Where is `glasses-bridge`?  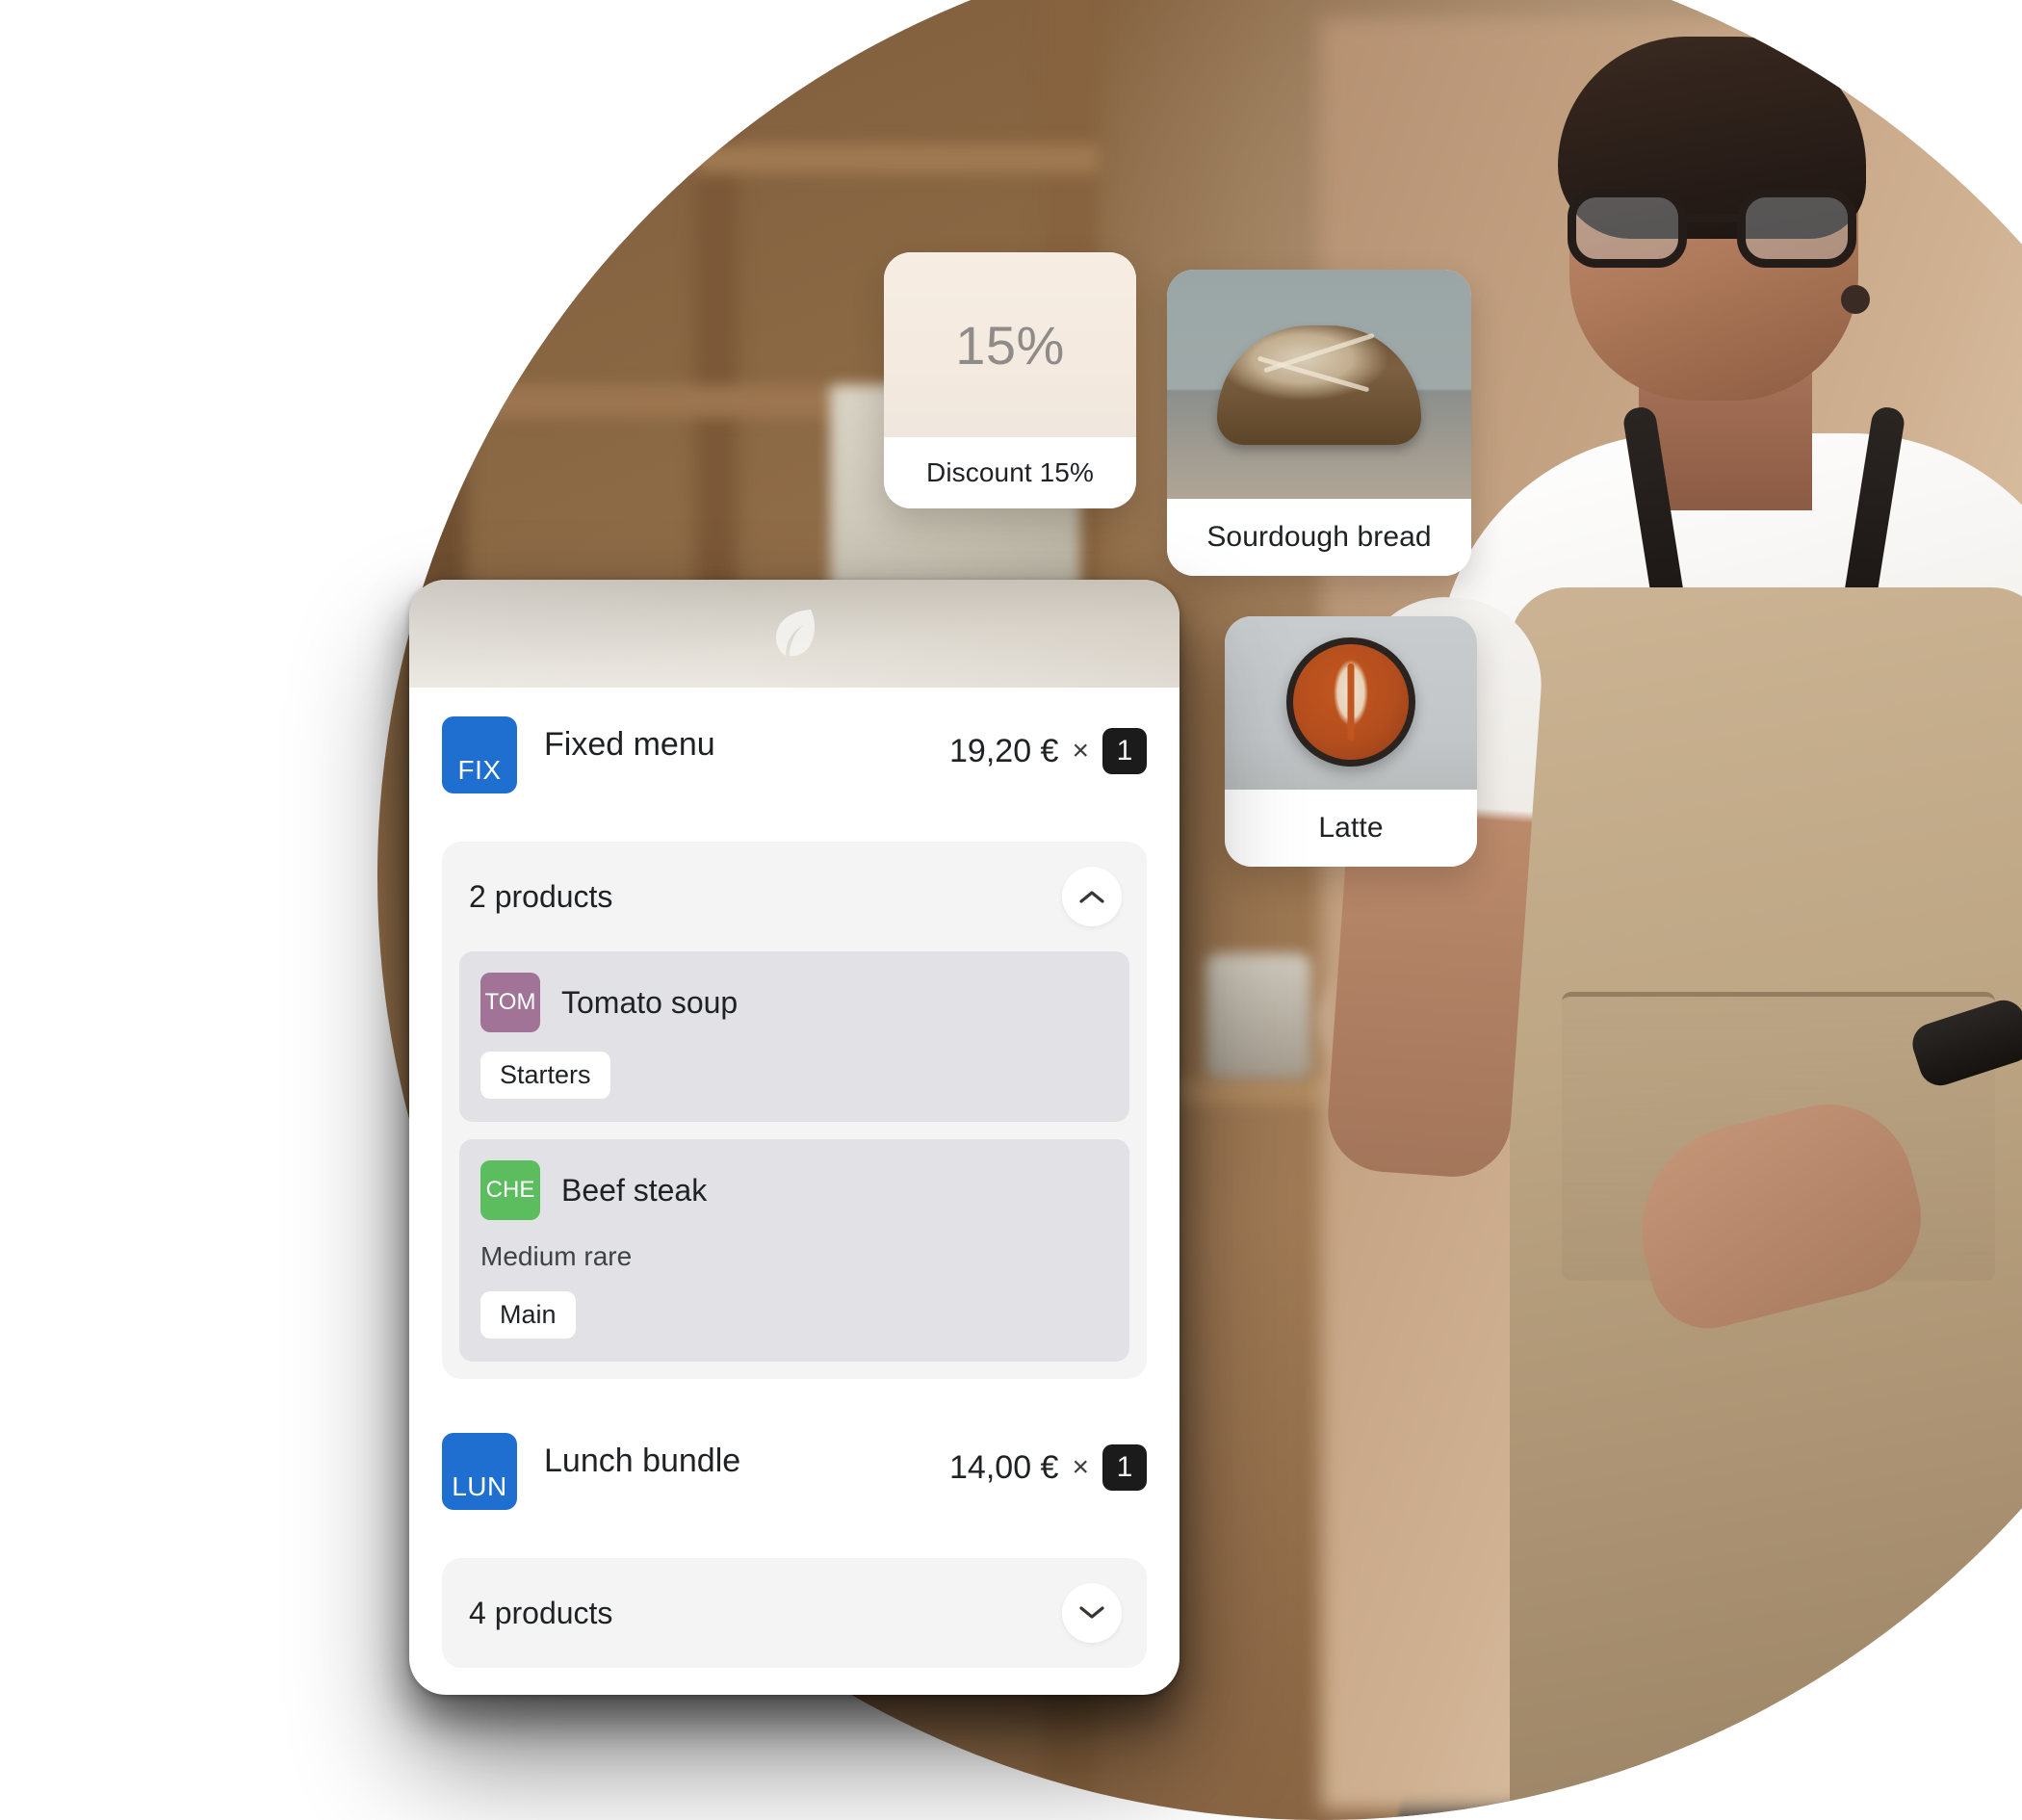 glasses-bridge is located at coordinates (1713, 218).